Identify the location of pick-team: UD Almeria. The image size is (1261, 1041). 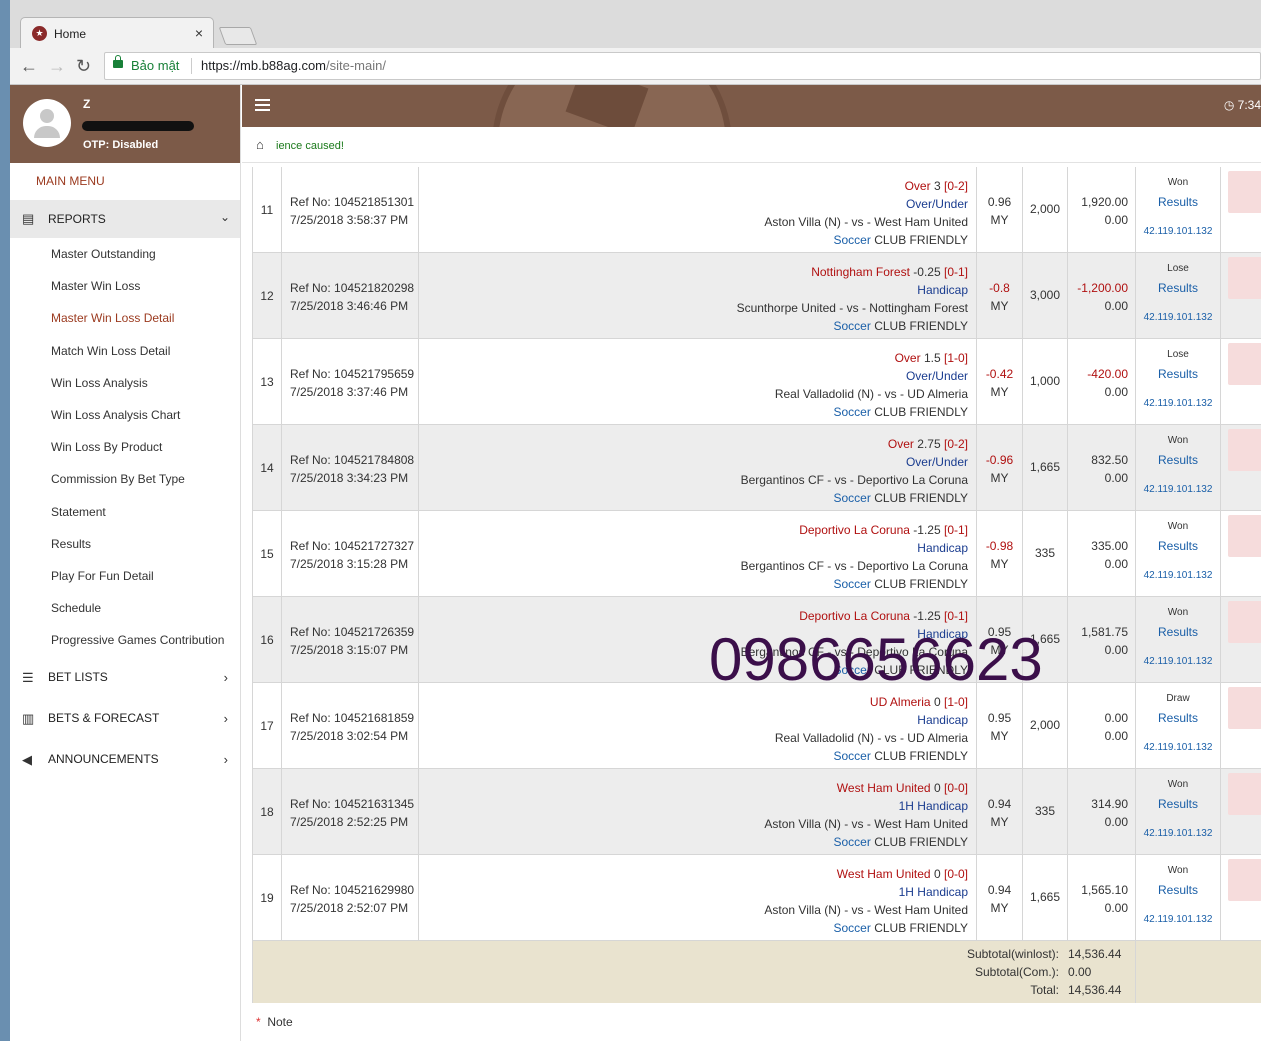
(900, 702).